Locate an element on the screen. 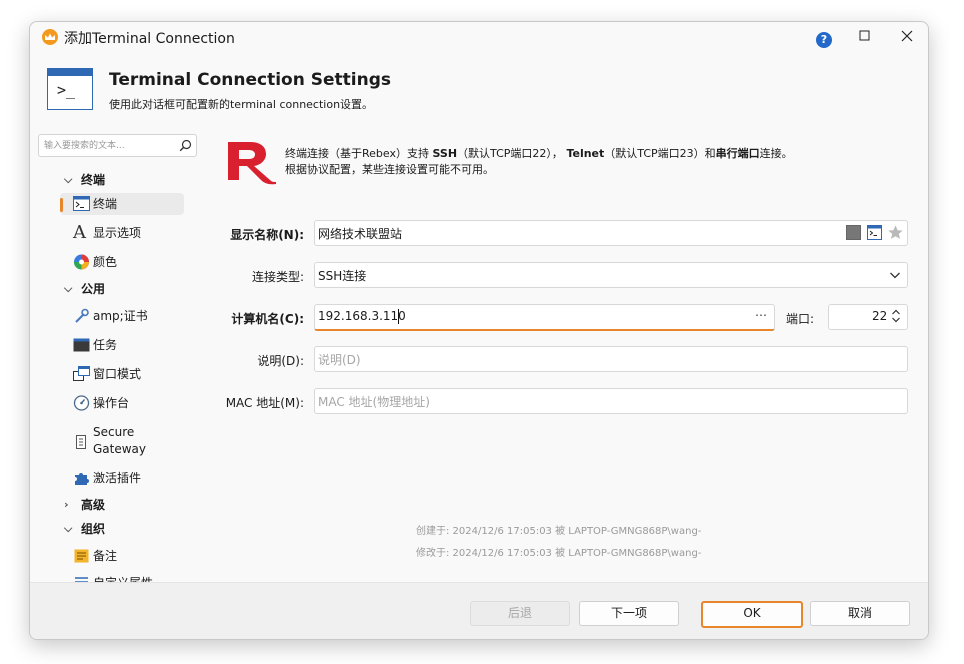  sidebar-item-tasks: 任务 is located at coordinates (110, 345).